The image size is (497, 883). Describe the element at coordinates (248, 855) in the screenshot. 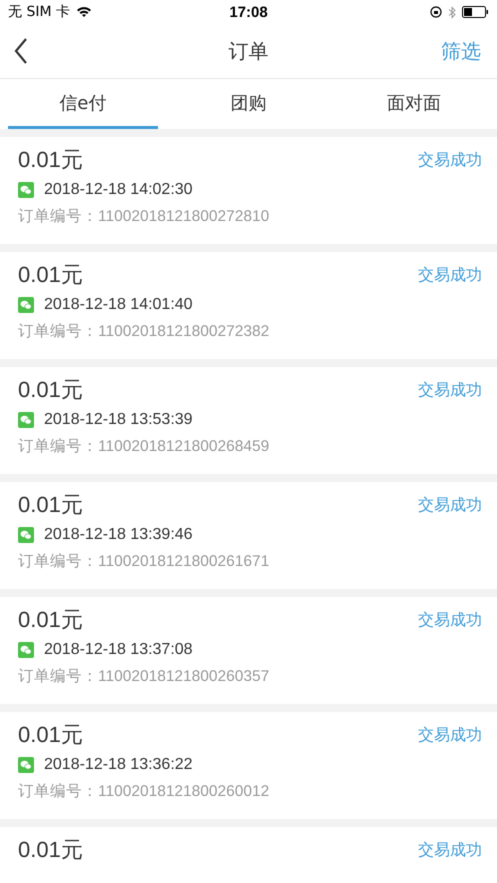

I see `order-card: 0.01元 交易成功` at that location.